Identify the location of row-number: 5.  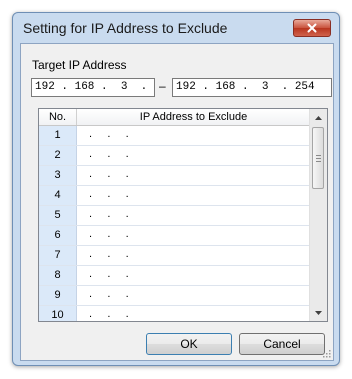
(58, 215).